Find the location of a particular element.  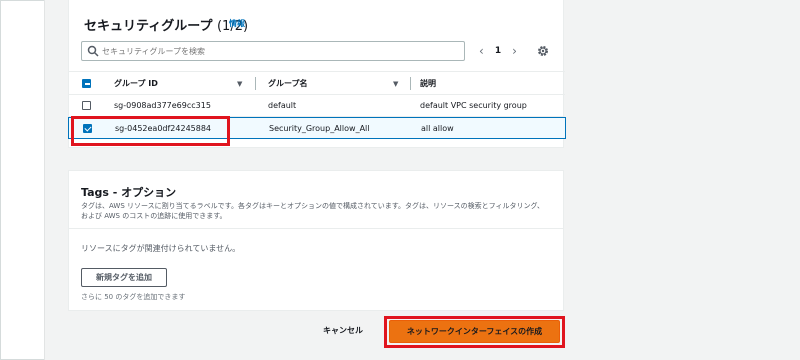

security-group-id: sg-0908ad377e69cc315 is located at coordinates (162, 105).